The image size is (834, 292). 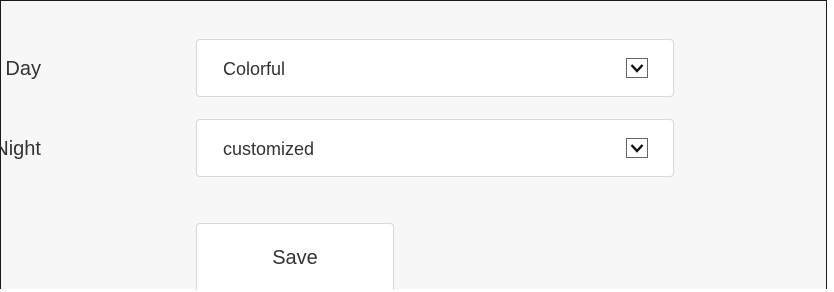 I want to click on night-label: Night, so click(x=20, y=149).